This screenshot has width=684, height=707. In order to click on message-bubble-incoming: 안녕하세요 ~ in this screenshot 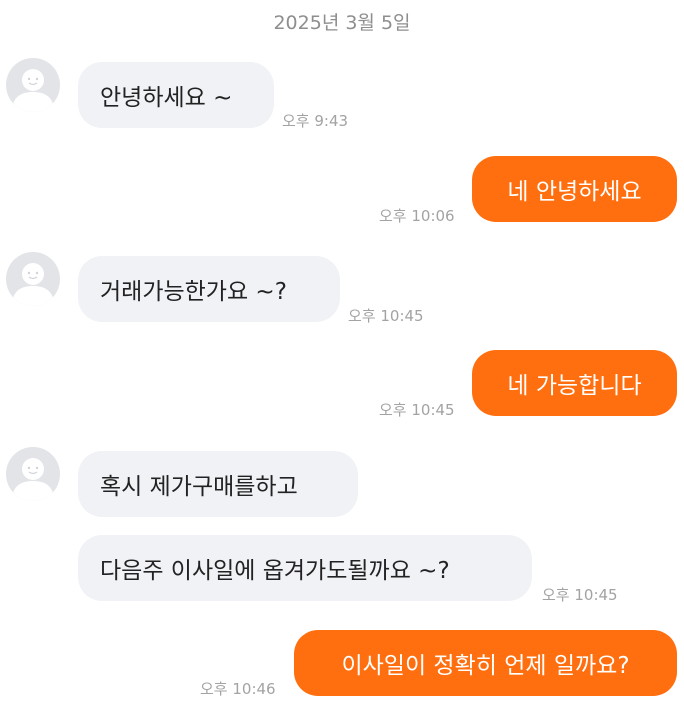, I will do `click(176, 95)`.